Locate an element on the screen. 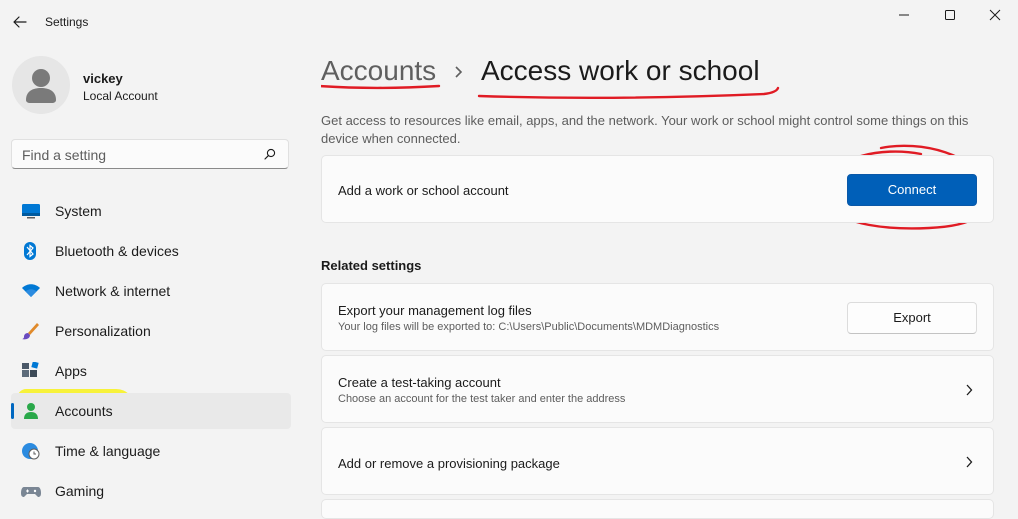  add-account-card: Add a work or school account Connect is located at coordinates (657, 189).